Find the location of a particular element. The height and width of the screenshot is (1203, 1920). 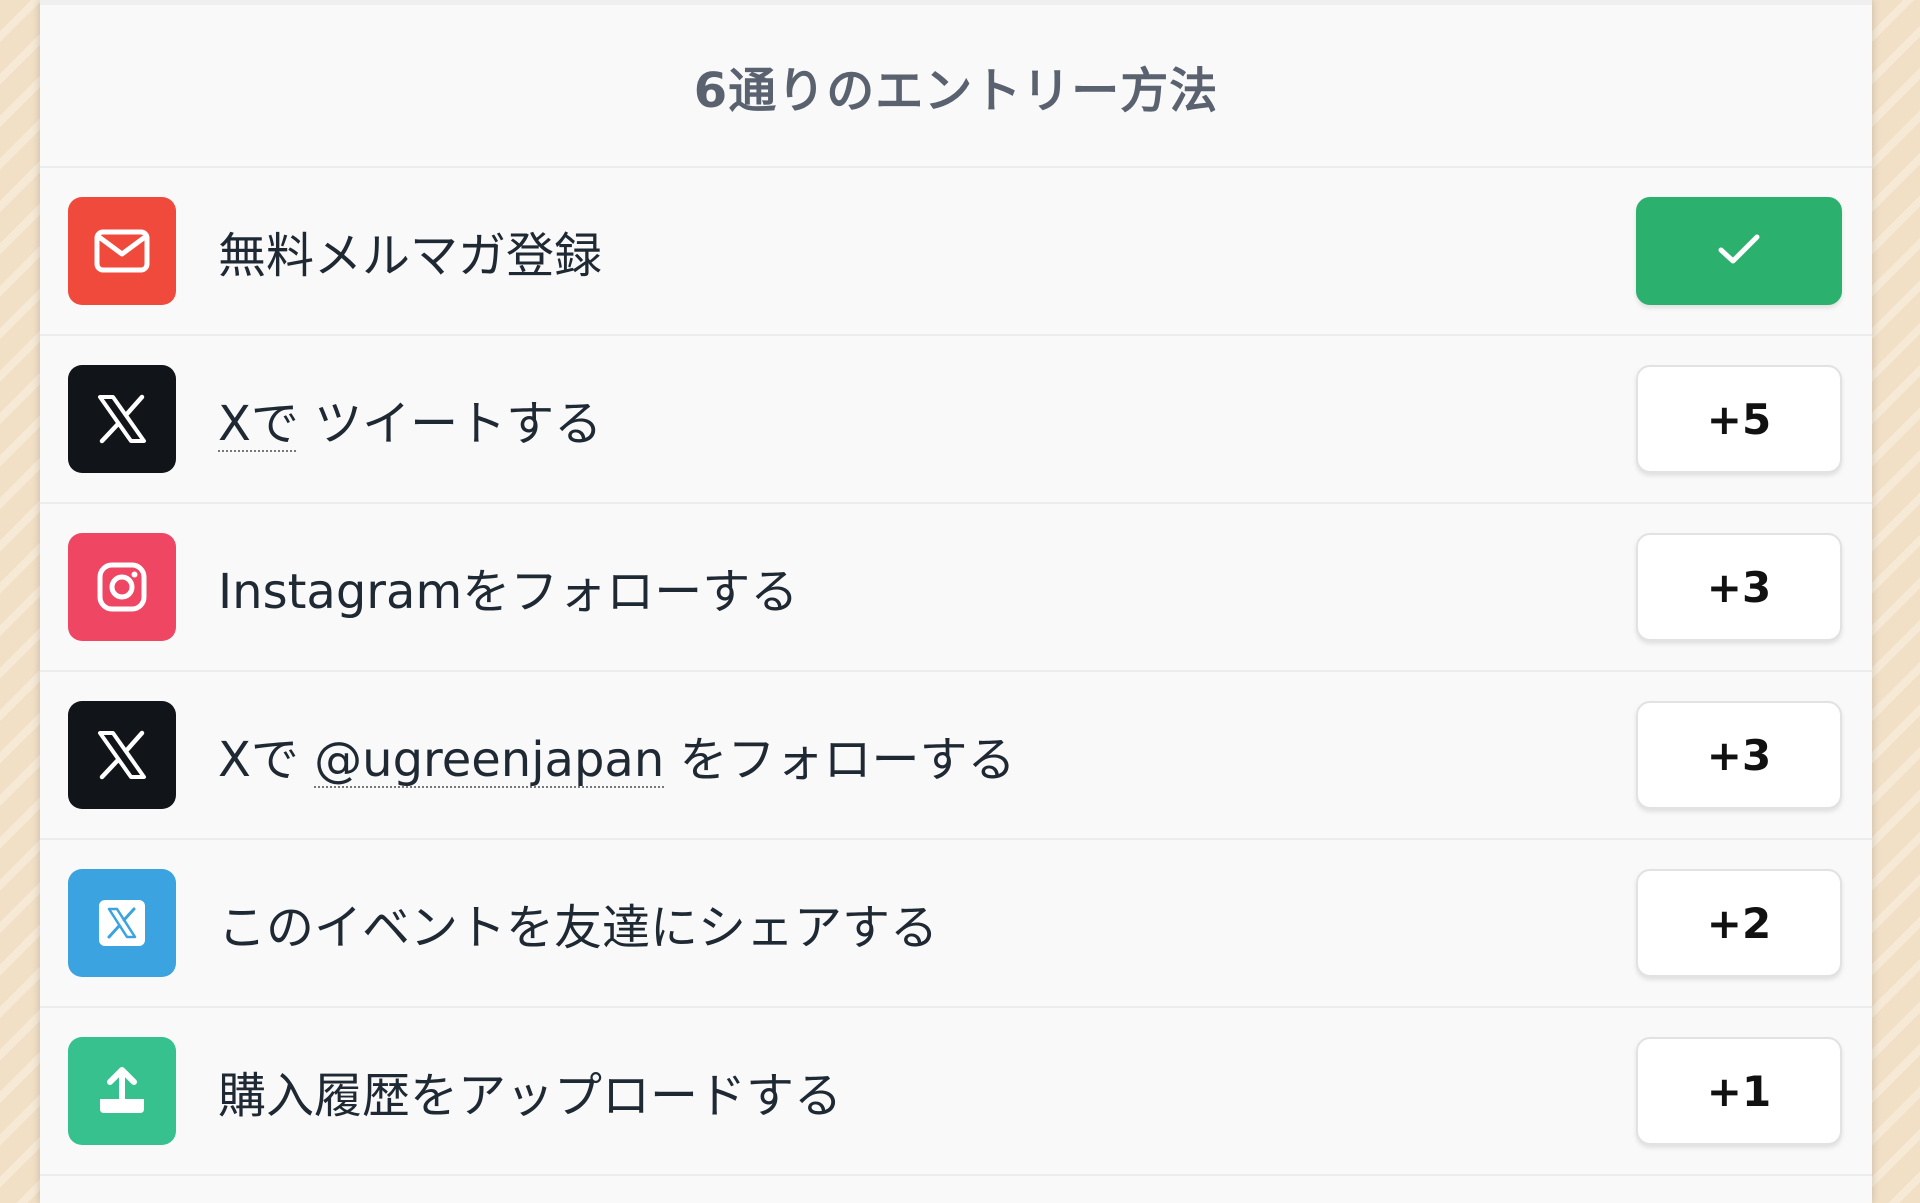

background-right is located at coordinates (1896, 601).